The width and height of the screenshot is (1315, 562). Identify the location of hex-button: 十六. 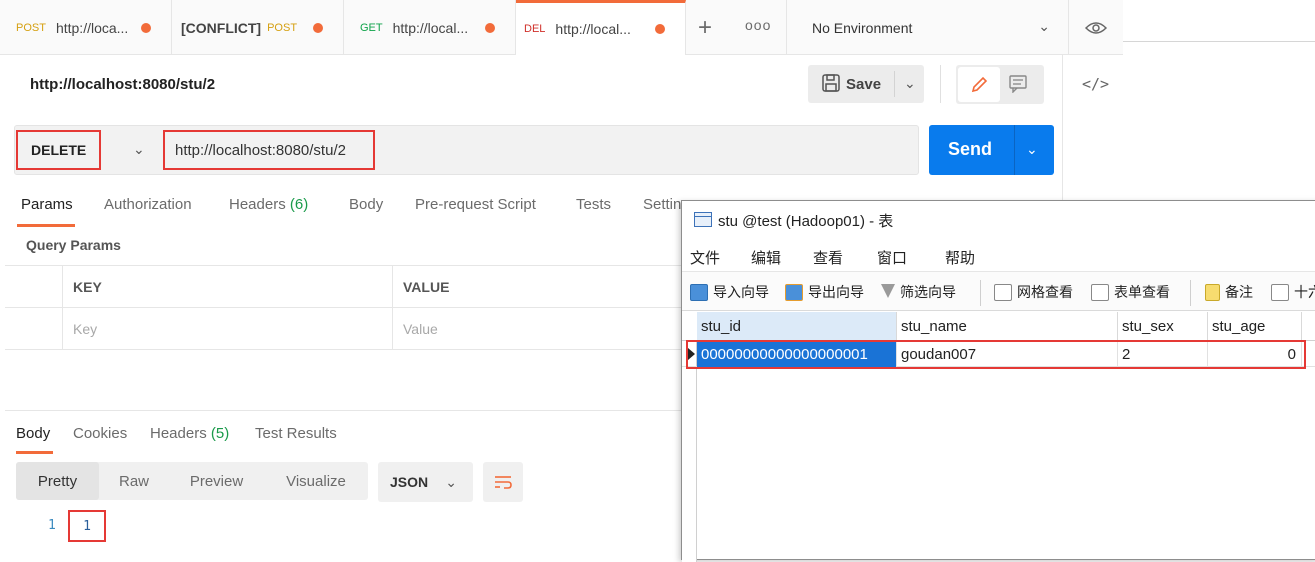
(1293, 292).